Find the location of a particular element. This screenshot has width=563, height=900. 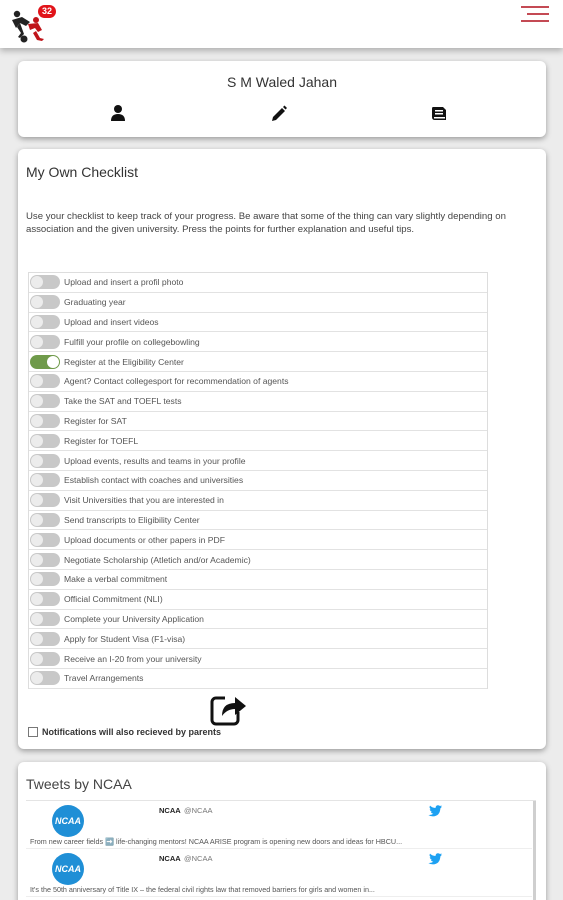

checklist-title: My Own Checklist is located at coordinates (82, 172).